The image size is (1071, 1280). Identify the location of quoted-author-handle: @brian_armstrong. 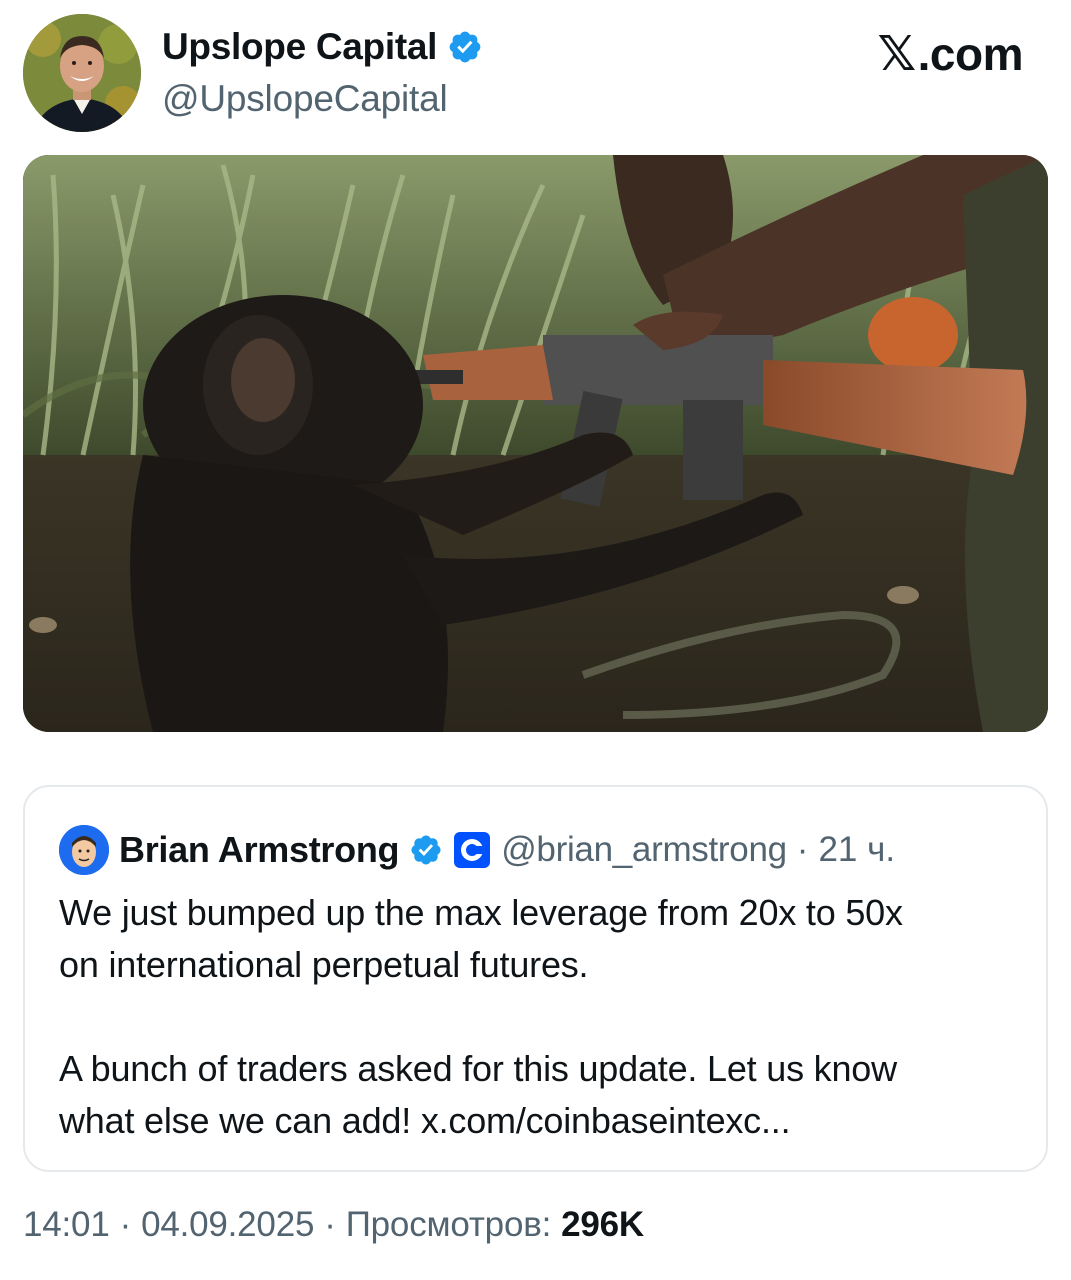
(644, 850).